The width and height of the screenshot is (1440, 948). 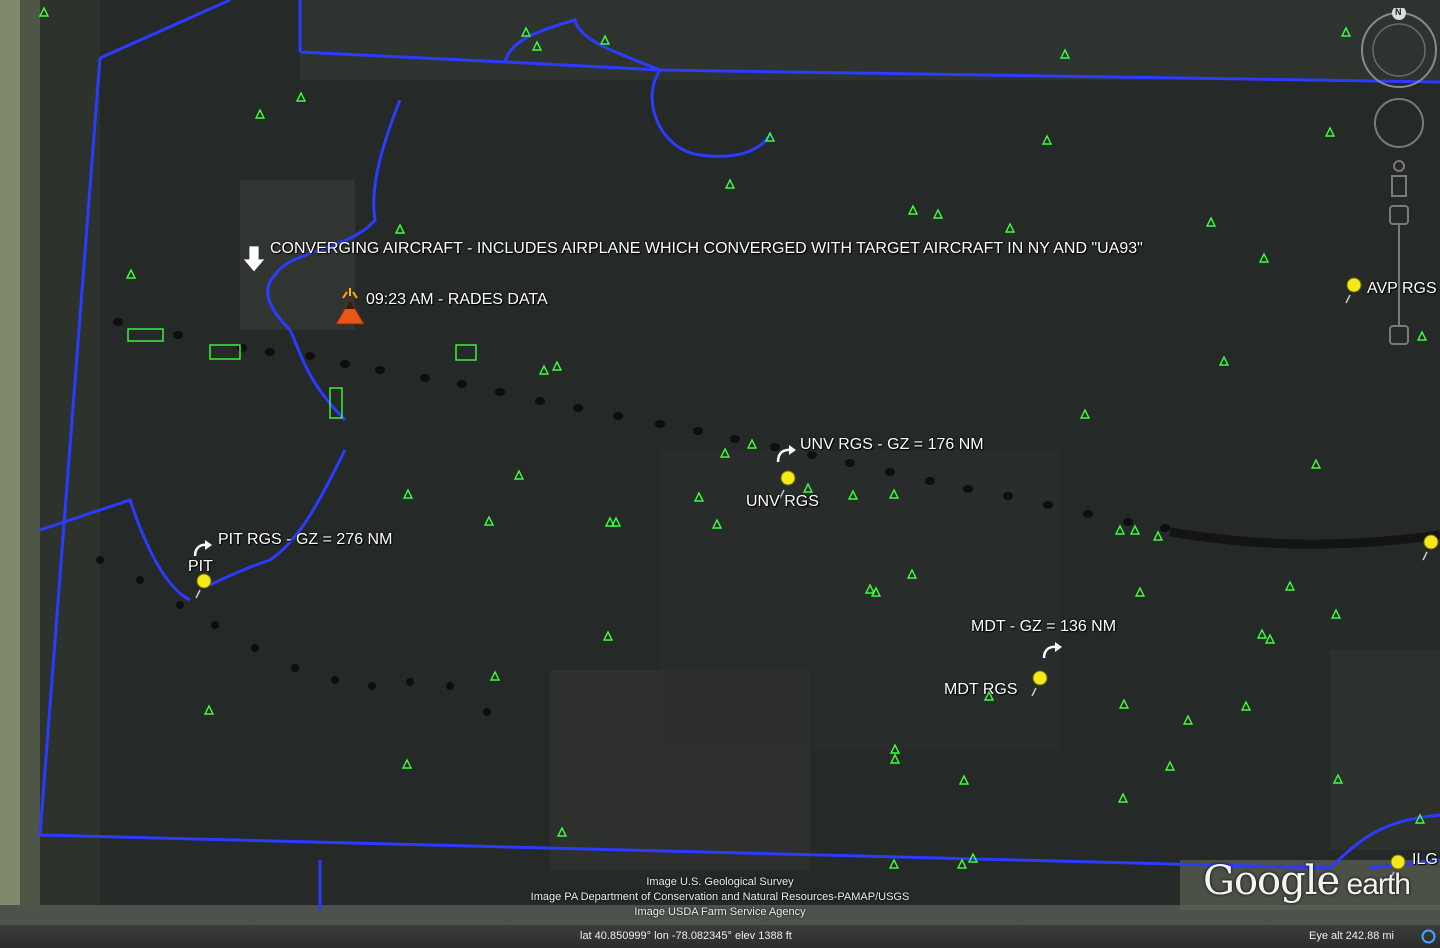 What do you see at coordinates (1399, 178) in the screenshot?
I see `street-view-person-icon` at bounding box center [1399, 178].